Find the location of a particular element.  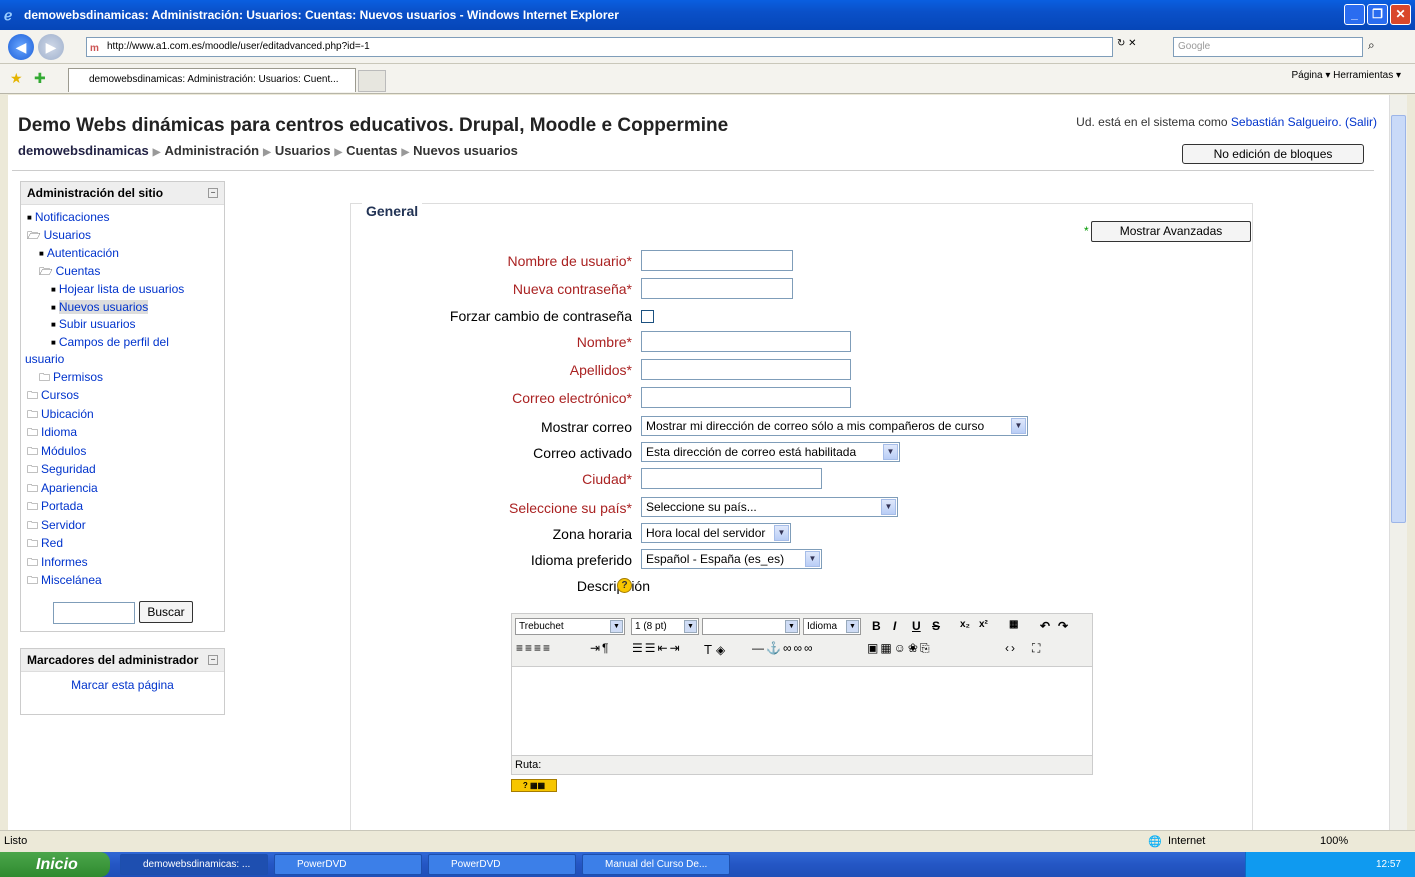

force-change-checkbox is located at coordinates (647, 316).